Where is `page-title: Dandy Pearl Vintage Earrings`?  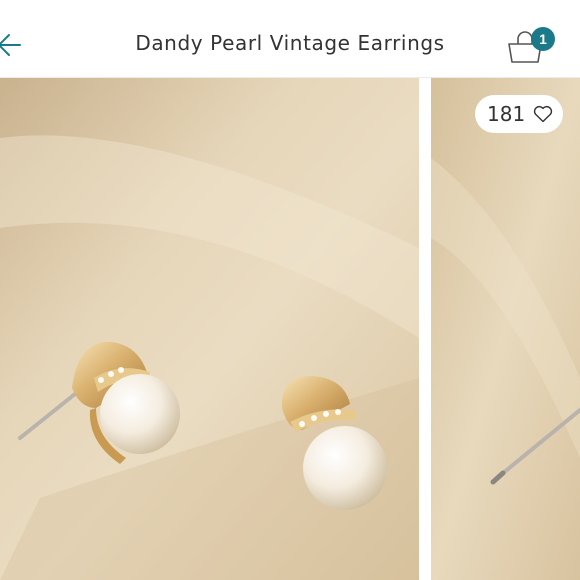 page-title: Dandy Pearl Vintage Earrings is located at coordinates (290, 43).